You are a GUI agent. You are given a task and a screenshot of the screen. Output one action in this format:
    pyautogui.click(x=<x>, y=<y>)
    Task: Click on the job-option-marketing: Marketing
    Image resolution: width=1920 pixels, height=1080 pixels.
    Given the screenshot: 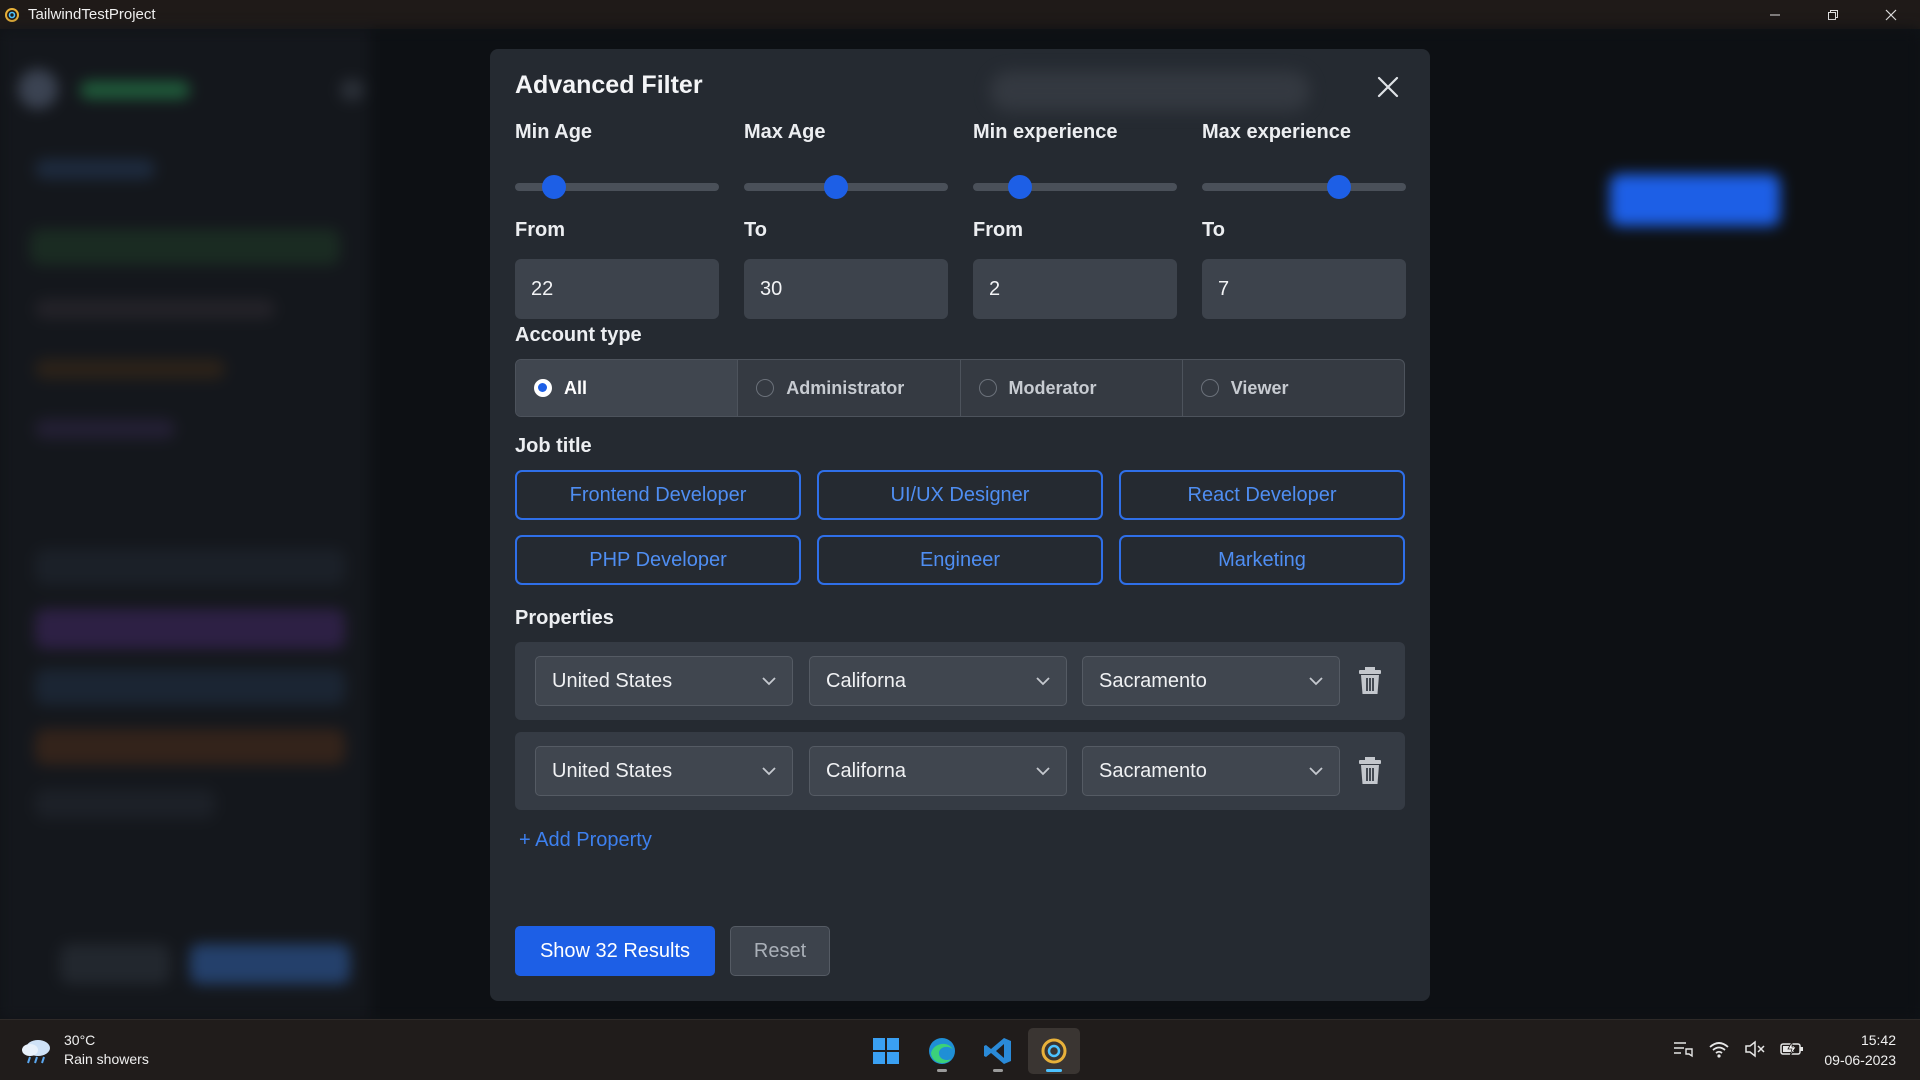 What is the action you would take?
    pyautogui.click(x=1262, y=560)
    